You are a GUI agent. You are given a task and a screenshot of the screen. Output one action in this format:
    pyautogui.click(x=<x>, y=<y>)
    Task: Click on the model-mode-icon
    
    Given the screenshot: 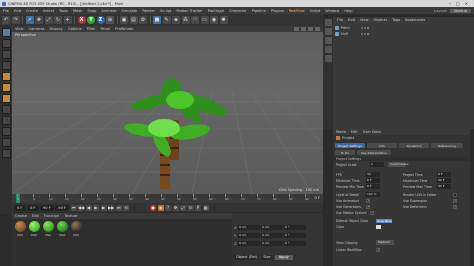 What is the action you would take?
    pyautogui.click(x=6, y=43)
    